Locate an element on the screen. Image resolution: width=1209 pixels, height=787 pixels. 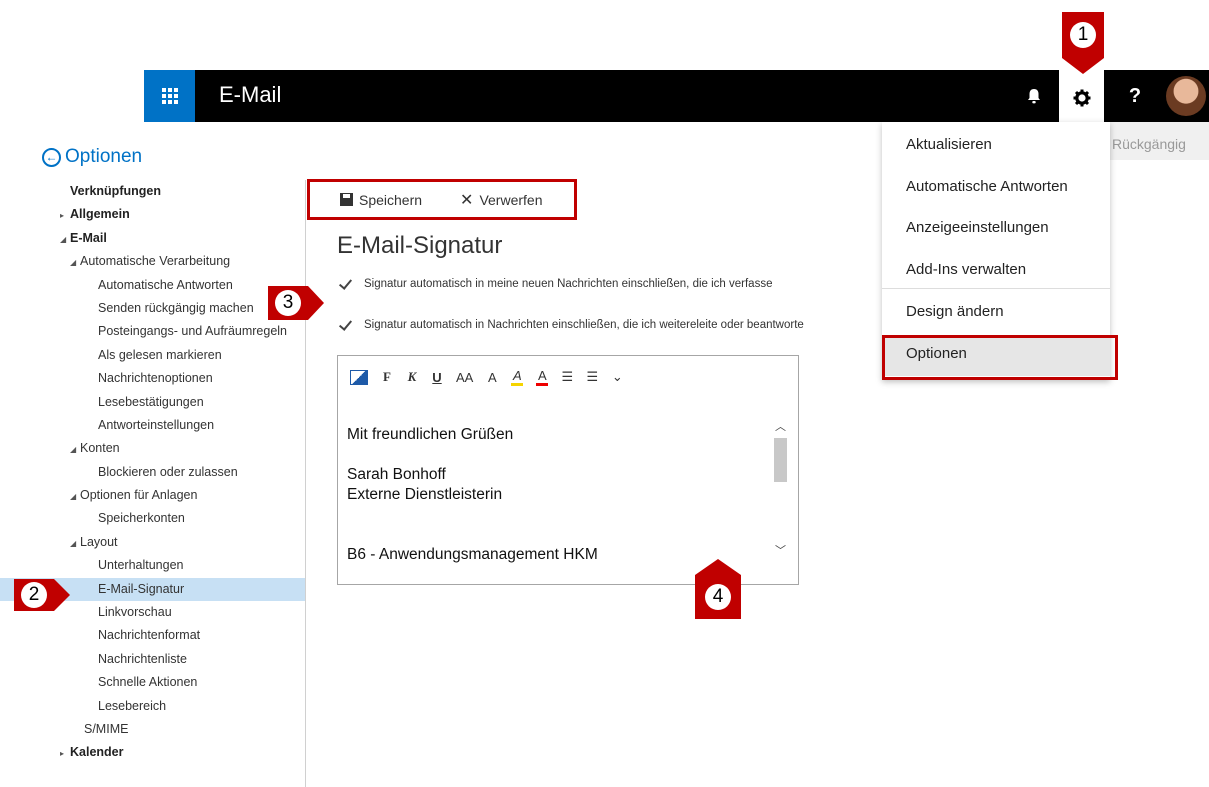
underline-button: U is located at coordinates (437, 377).